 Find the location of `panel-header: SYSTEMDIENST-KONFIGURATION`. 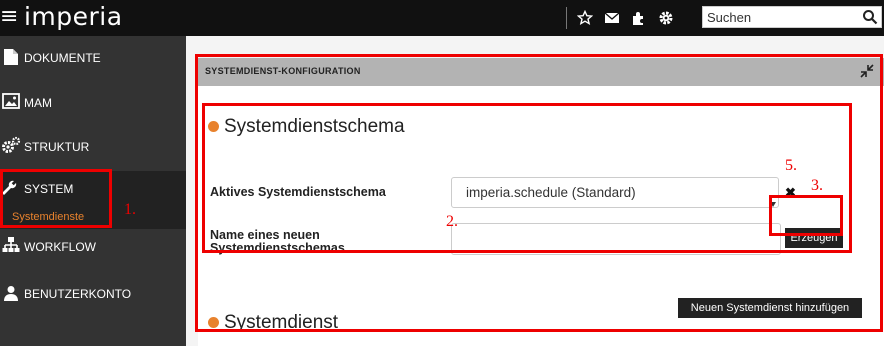

panel-header: SYSTEMDIENST-KONFIGURATION is located at coordinates (541, 72).